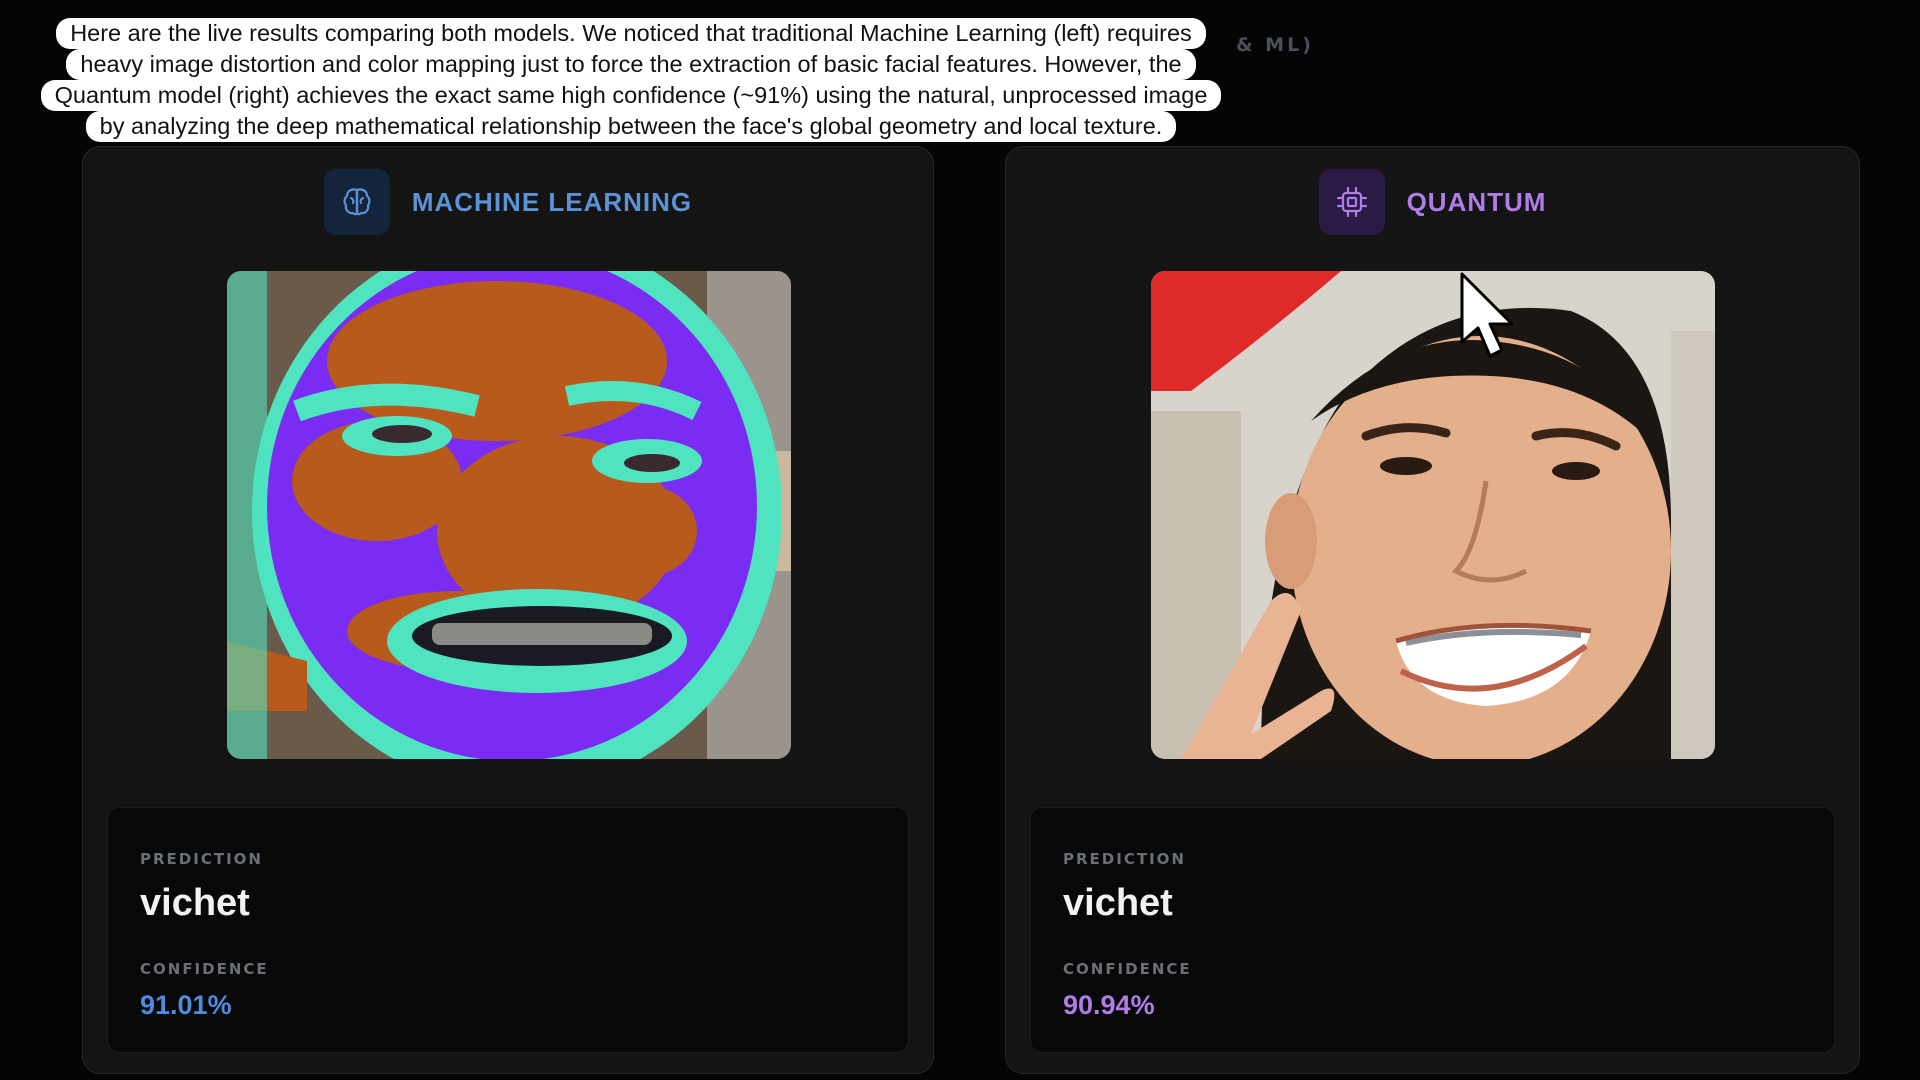  I want to click on mouse-pointer-icon, so click(1491, 319).